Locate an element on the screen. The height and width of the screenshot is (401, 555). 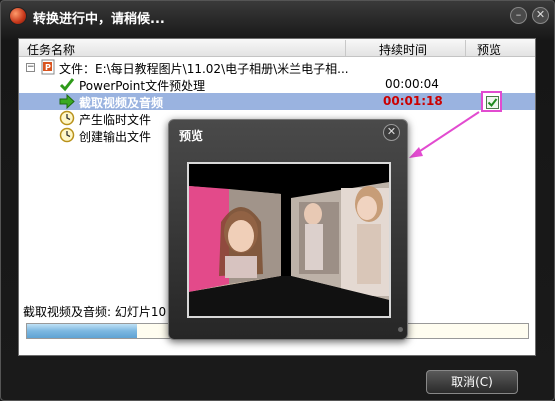
slideshow-preview-image is located at coordinates (289, 240).